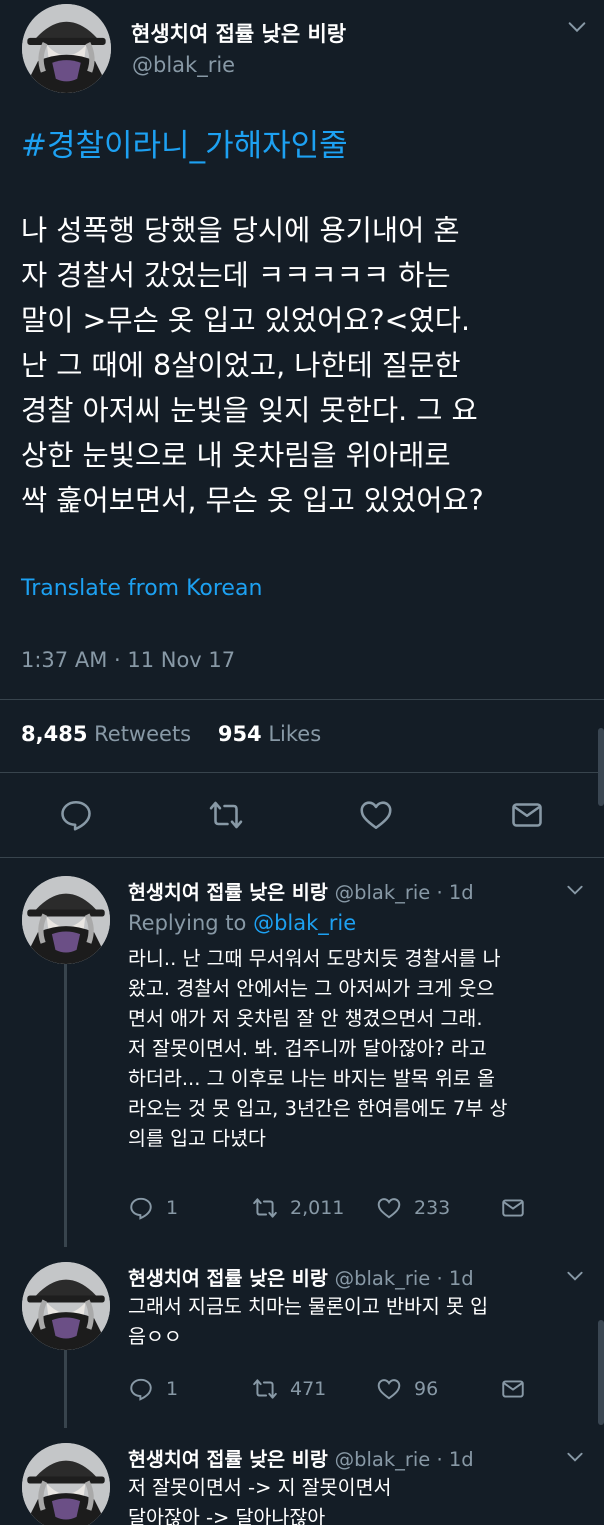 This screenshot has width=604, height=1525. Describe the element at coordinates (294, 734) in the screenshot. I see `likes-label: Likes` at that location.